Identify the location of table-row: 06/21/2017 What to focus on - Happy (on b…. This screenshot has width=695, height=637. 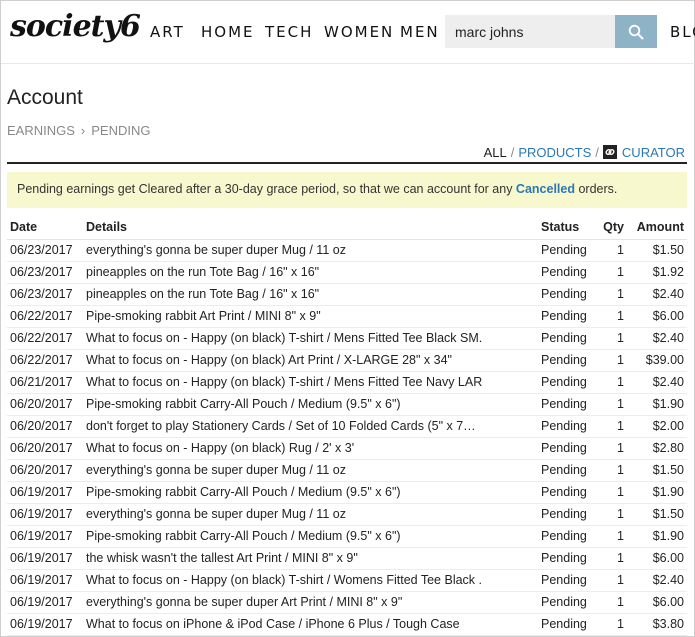
(347, 383).